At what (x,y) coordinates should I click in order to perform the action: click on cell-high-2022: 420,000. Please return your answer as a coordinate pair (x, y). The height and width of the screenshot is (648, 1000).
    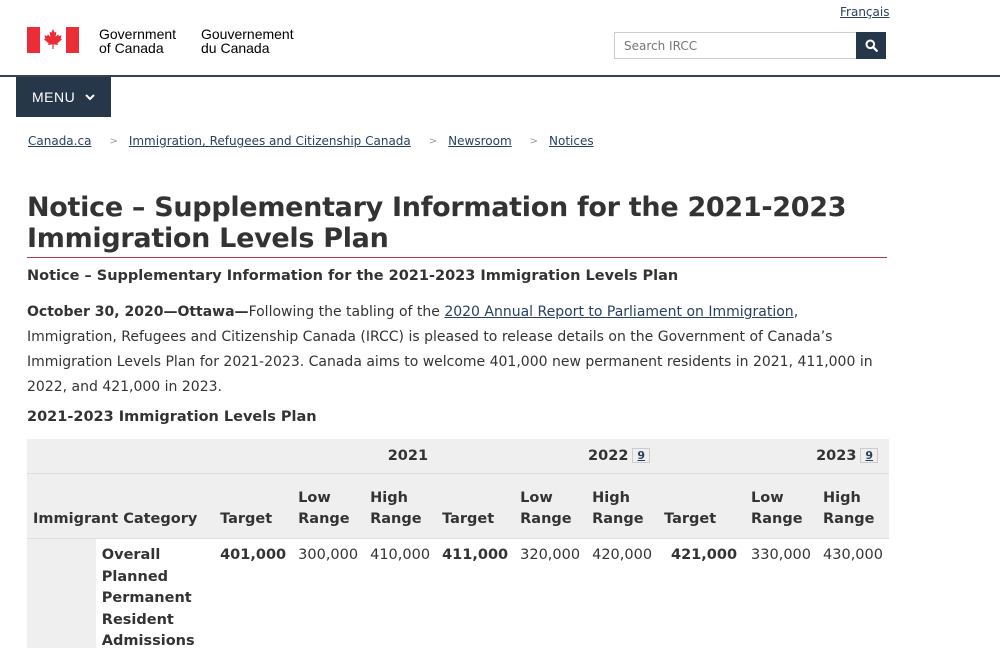
    Looking at the image, I should click on (622, 555).